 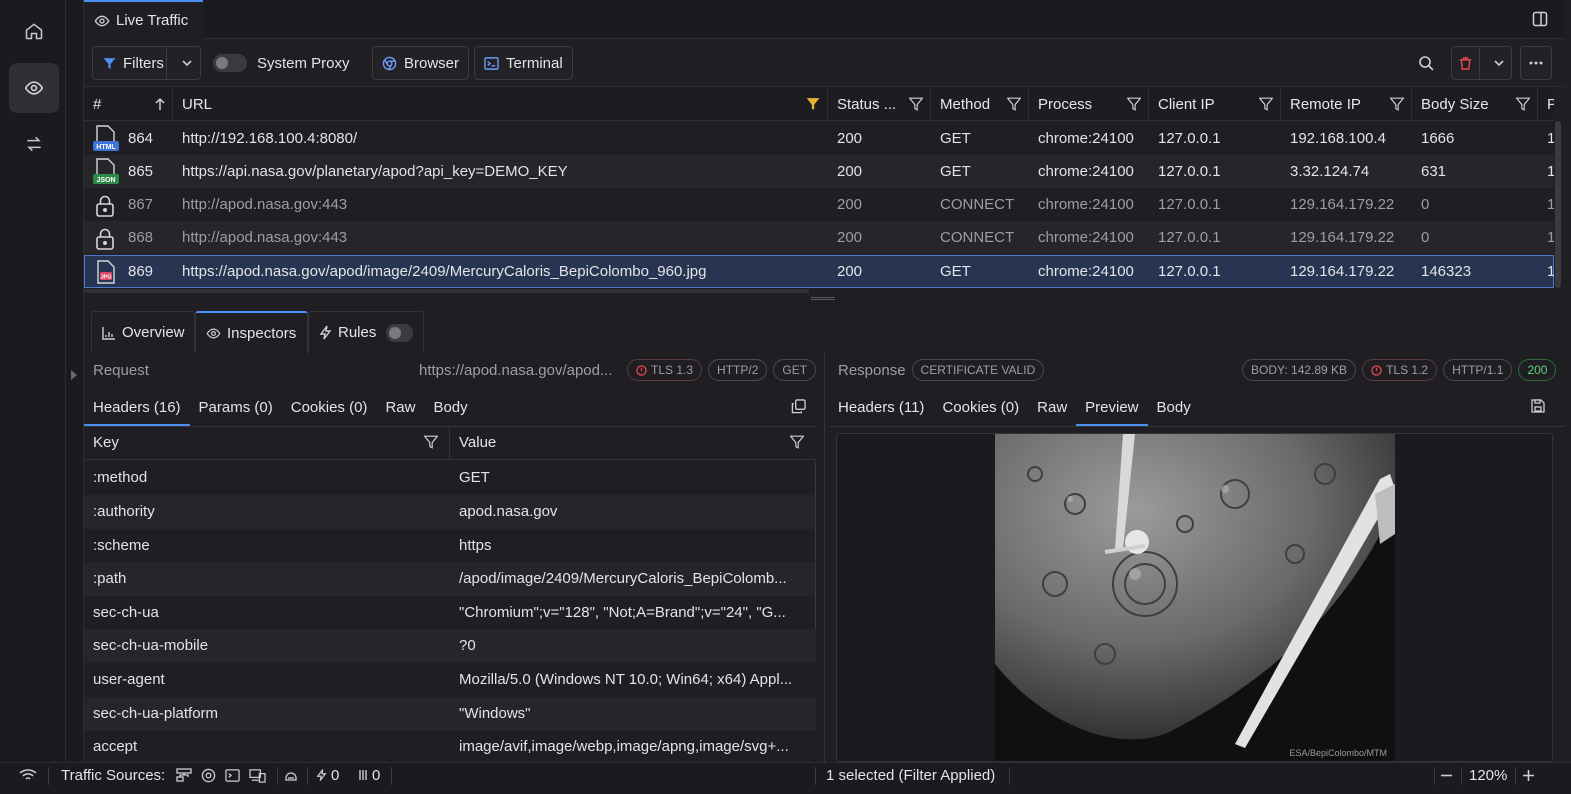 What do you see at coordinates (1546, 104) in the screenshot?
I see `col-header-next: P` at bounding box center [1546, 104].